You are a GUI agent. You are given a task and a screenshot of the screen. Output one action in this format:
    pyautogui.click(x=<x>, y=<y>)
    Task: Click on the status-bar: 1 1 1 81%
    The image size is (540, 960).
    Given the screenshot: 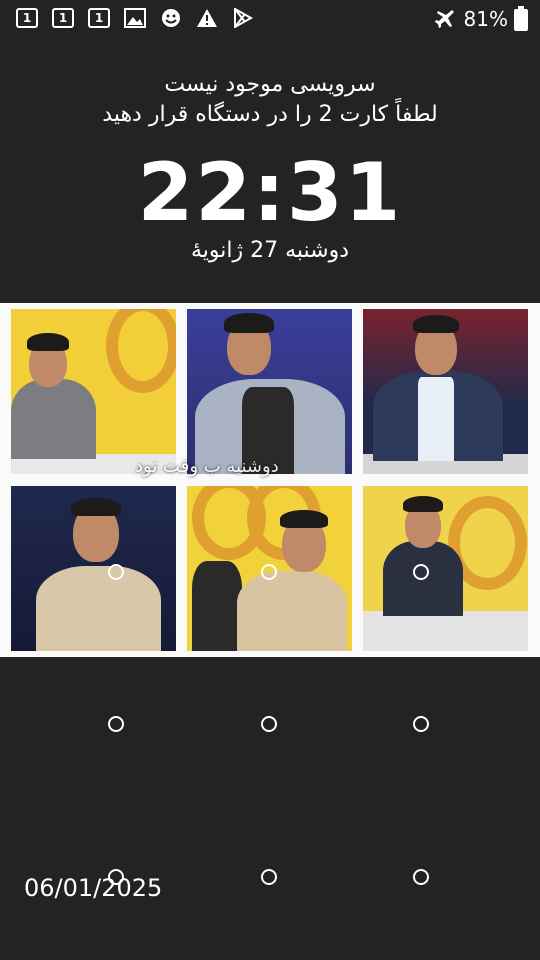 What is the action you would take?
    pyautogui.click(x=270, y=19)
    